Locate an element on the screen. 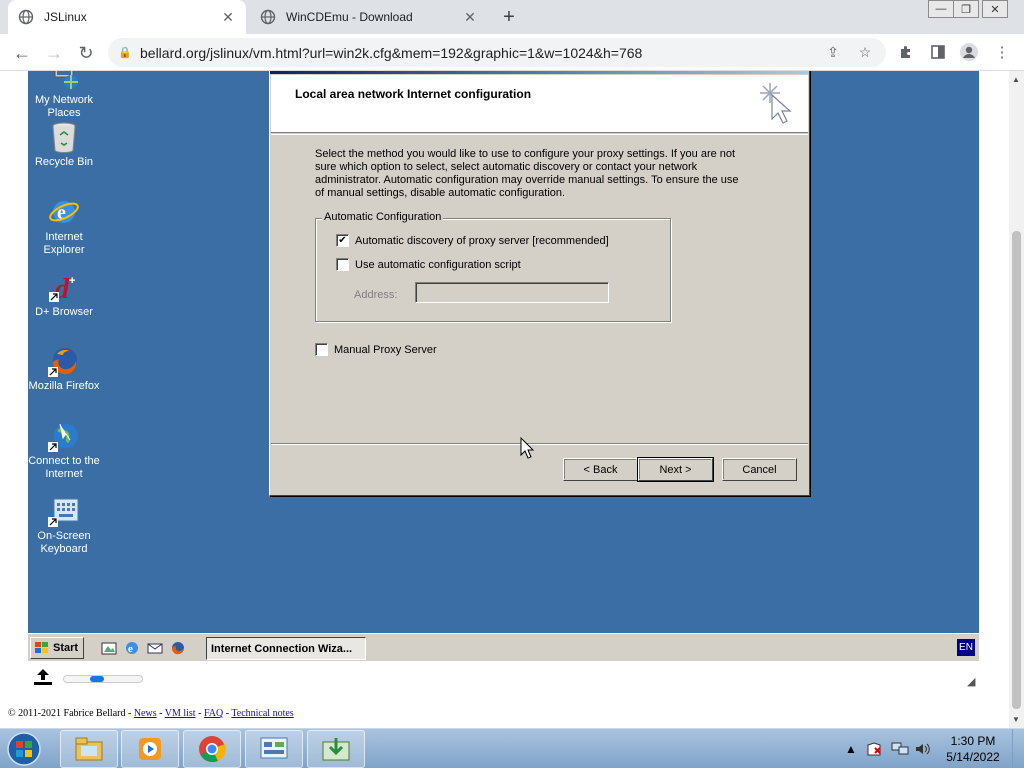 The image size is (1024, 768). tab-jslinux: JSLinux ✕ is located at coordinates (127, 17).